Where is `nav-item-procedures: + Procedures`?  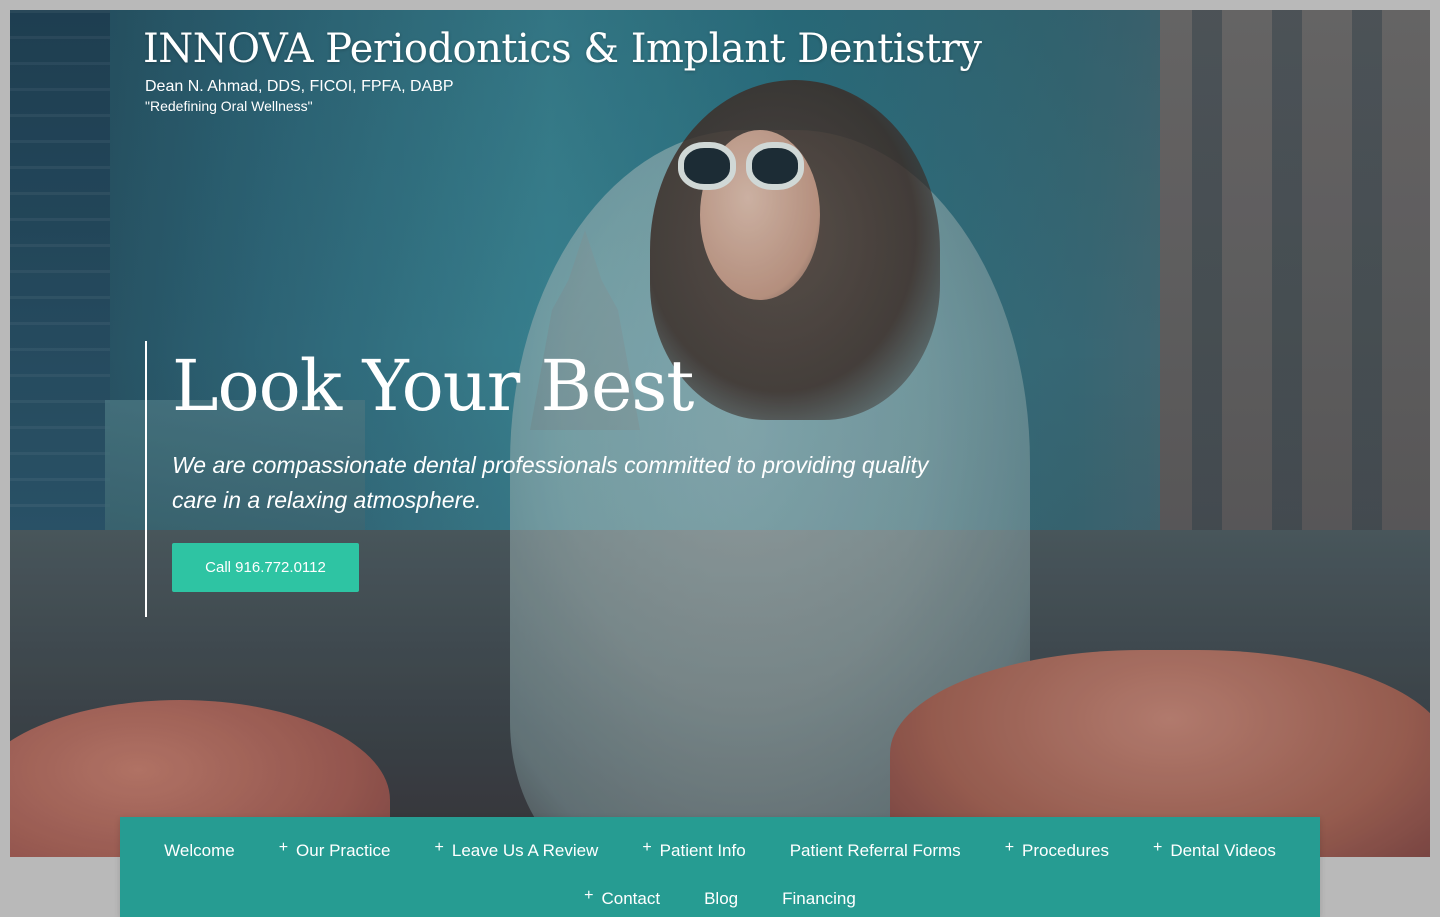 nav-item-procedures: + Procedures is located at coordinates (1057, 851).